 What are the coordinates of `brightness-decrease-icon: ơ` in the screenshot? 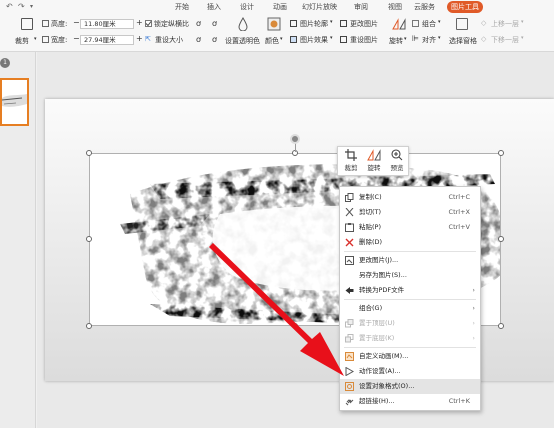 It's located at (214, 39).